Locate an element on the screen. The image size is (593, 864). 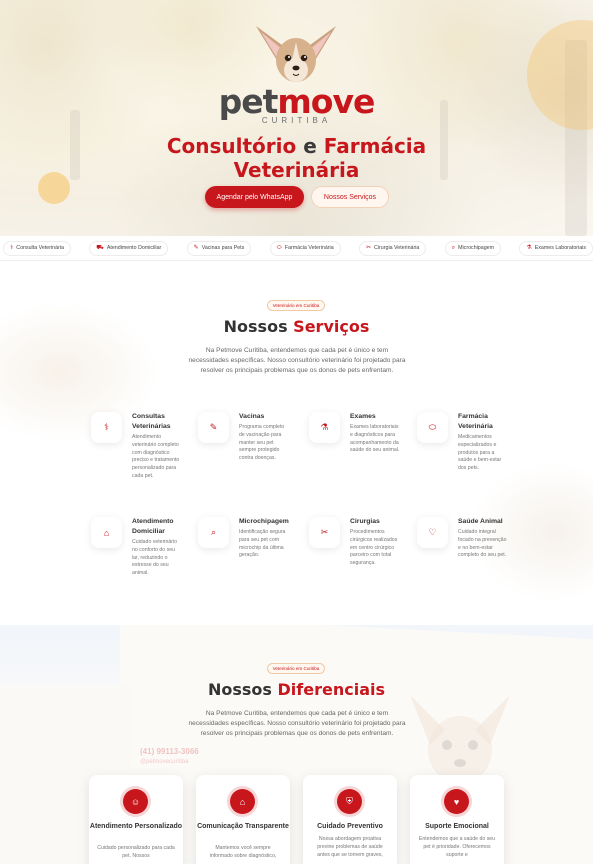
differentials-title-accent: Diferenciais is located at coordinates (331, 689).